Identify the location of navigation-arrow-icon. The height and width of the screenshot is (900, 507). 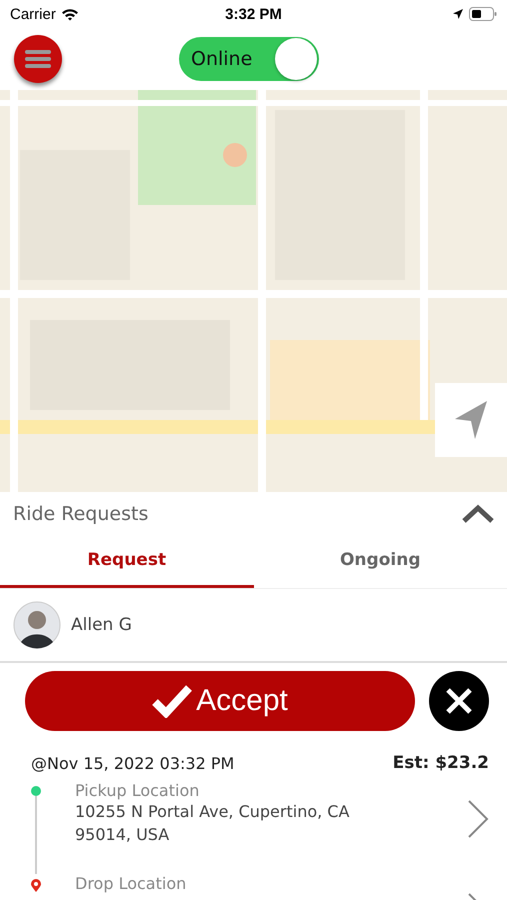
(471, 420).